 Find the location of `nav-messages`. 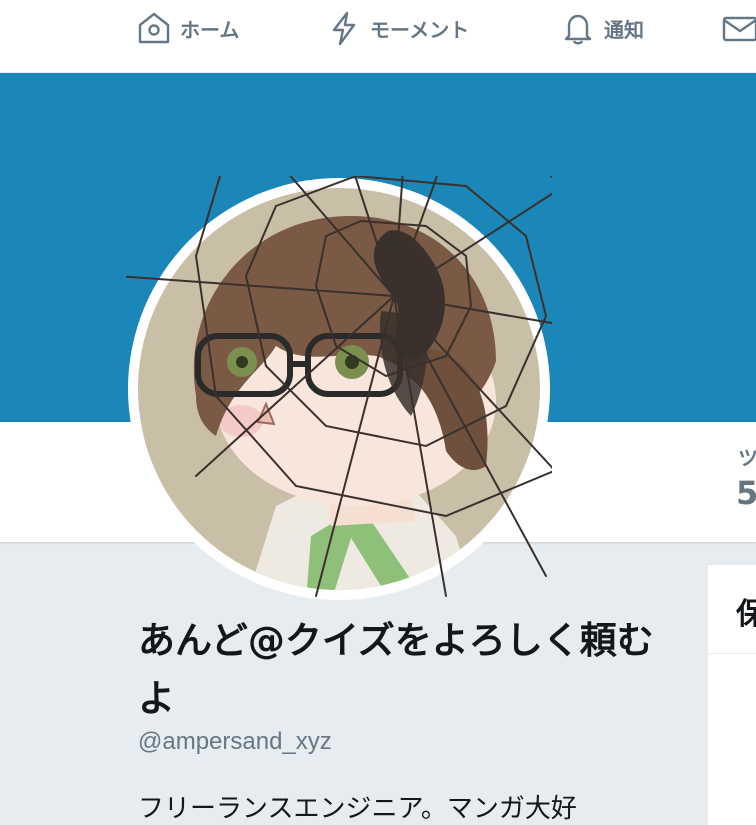

nav-messages is located at coordinates (738, 28).